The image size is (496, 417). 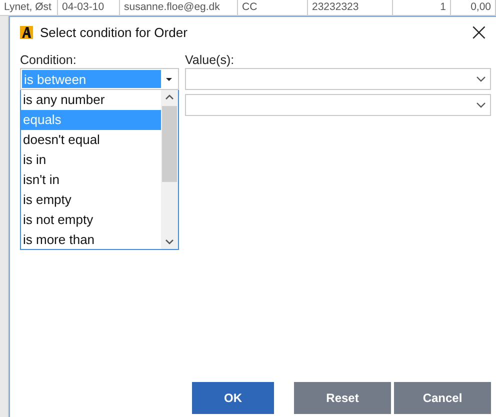 I want to click on dialog-button: Reset, so click(x=342, y=398).